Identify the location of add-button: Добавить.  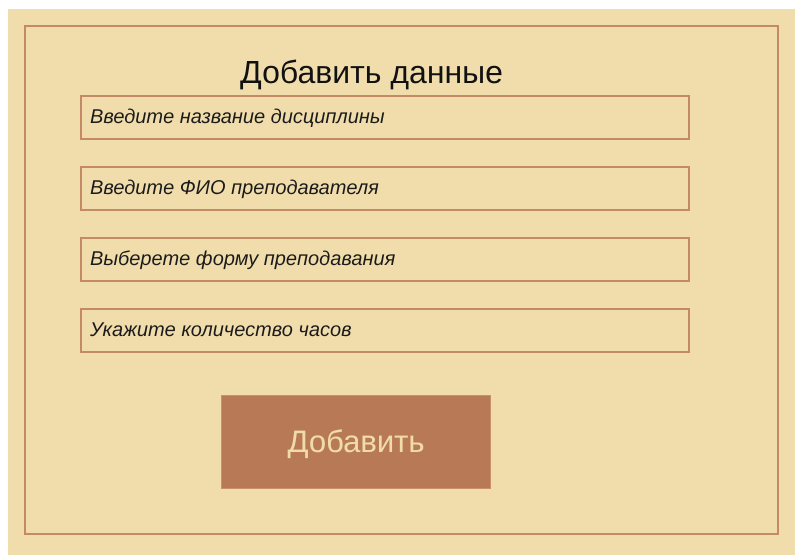
(356, 442).